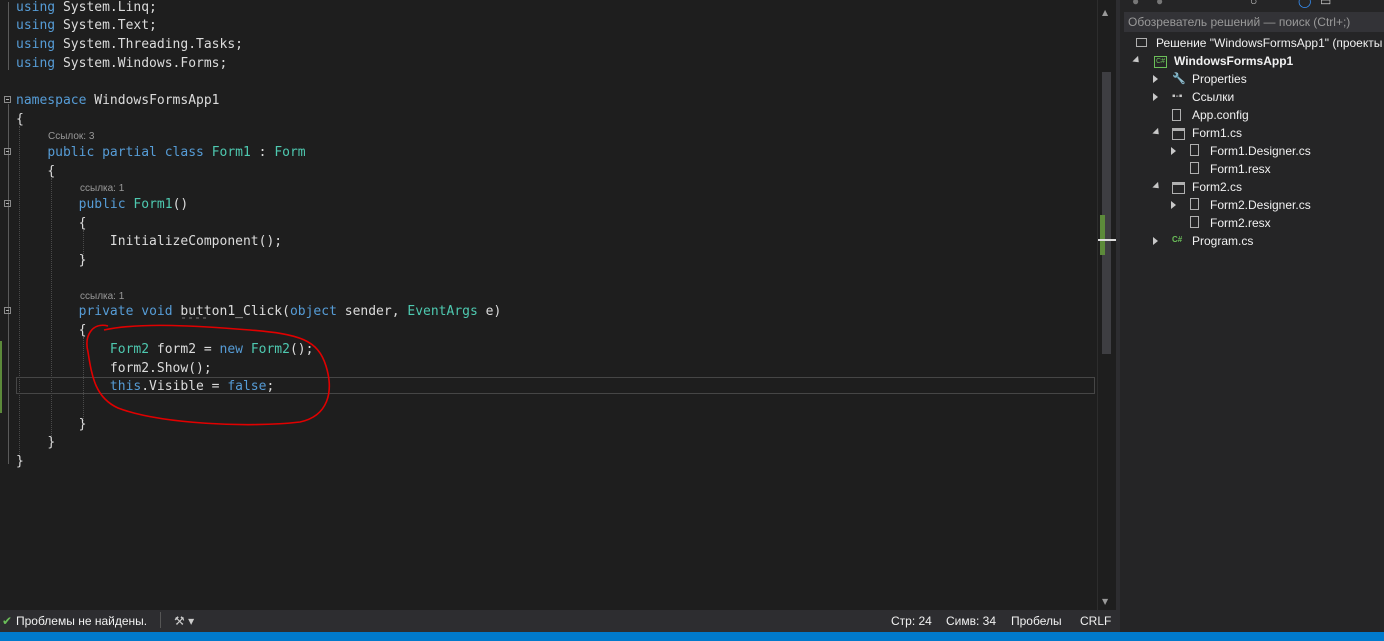 Image resolution: width=1384 pixels, height=641 pixels. Describe the element at coordinates (1325, 4) in the screenshot. I see `collapse-all-icon: ▭` at that location.